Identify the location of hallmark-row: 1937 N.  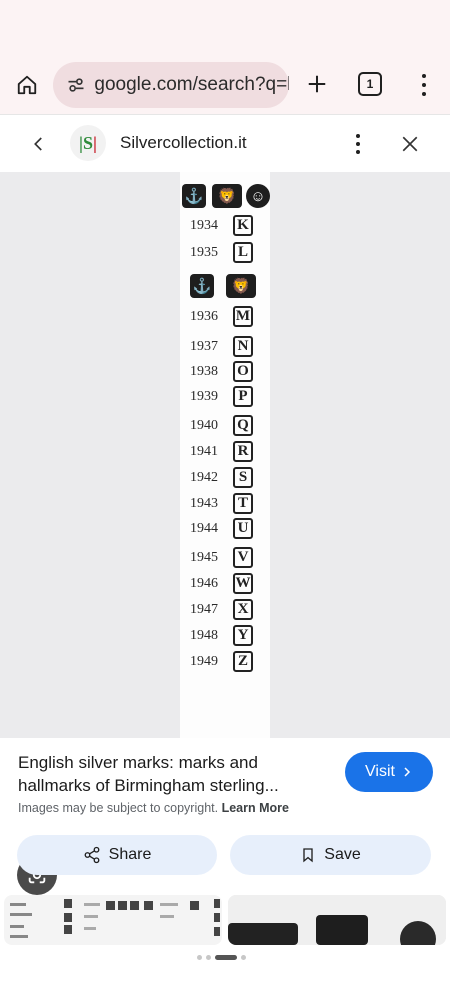
(225, 348).